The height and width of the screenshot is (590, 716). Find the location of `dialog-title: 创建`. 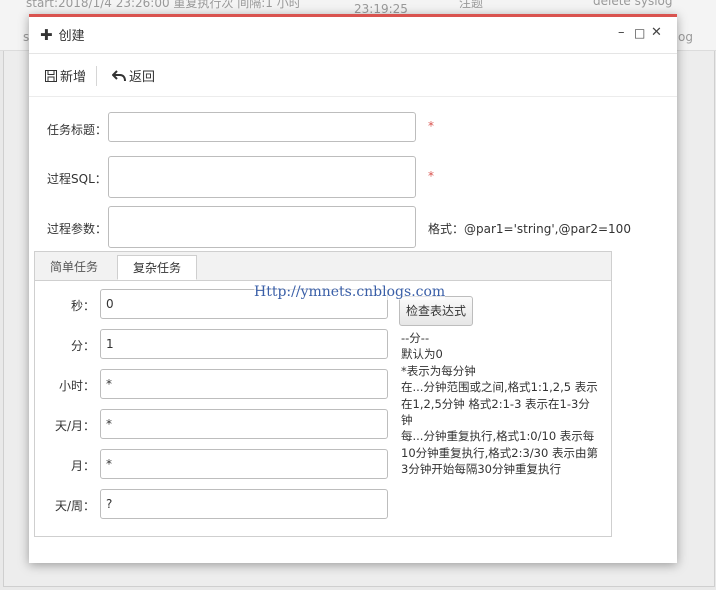

dialog-title: 创建 is located at coordinates (71, 36).